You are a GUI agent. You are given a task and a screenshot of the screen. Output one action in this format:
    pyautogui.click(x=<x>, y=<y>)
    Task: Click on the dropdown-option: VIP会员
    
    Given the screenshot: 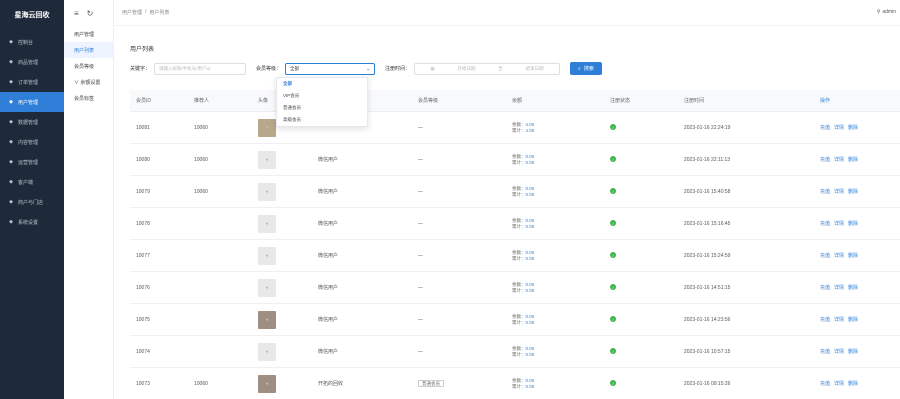 What is the action you would take?
    pyautogui.click(x=322, y=96)
    